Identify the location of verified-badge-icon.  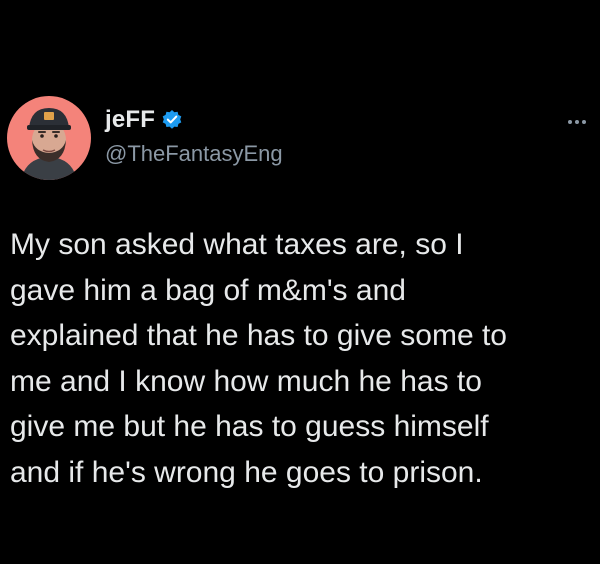
(172, 120).